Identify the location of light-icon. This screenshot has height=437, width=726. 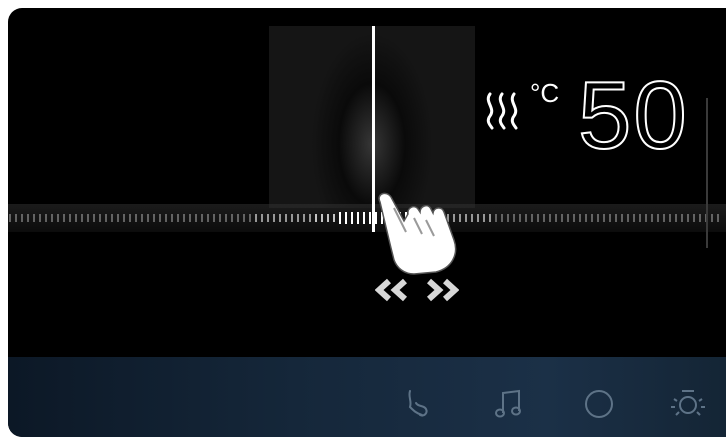
(688, 403).